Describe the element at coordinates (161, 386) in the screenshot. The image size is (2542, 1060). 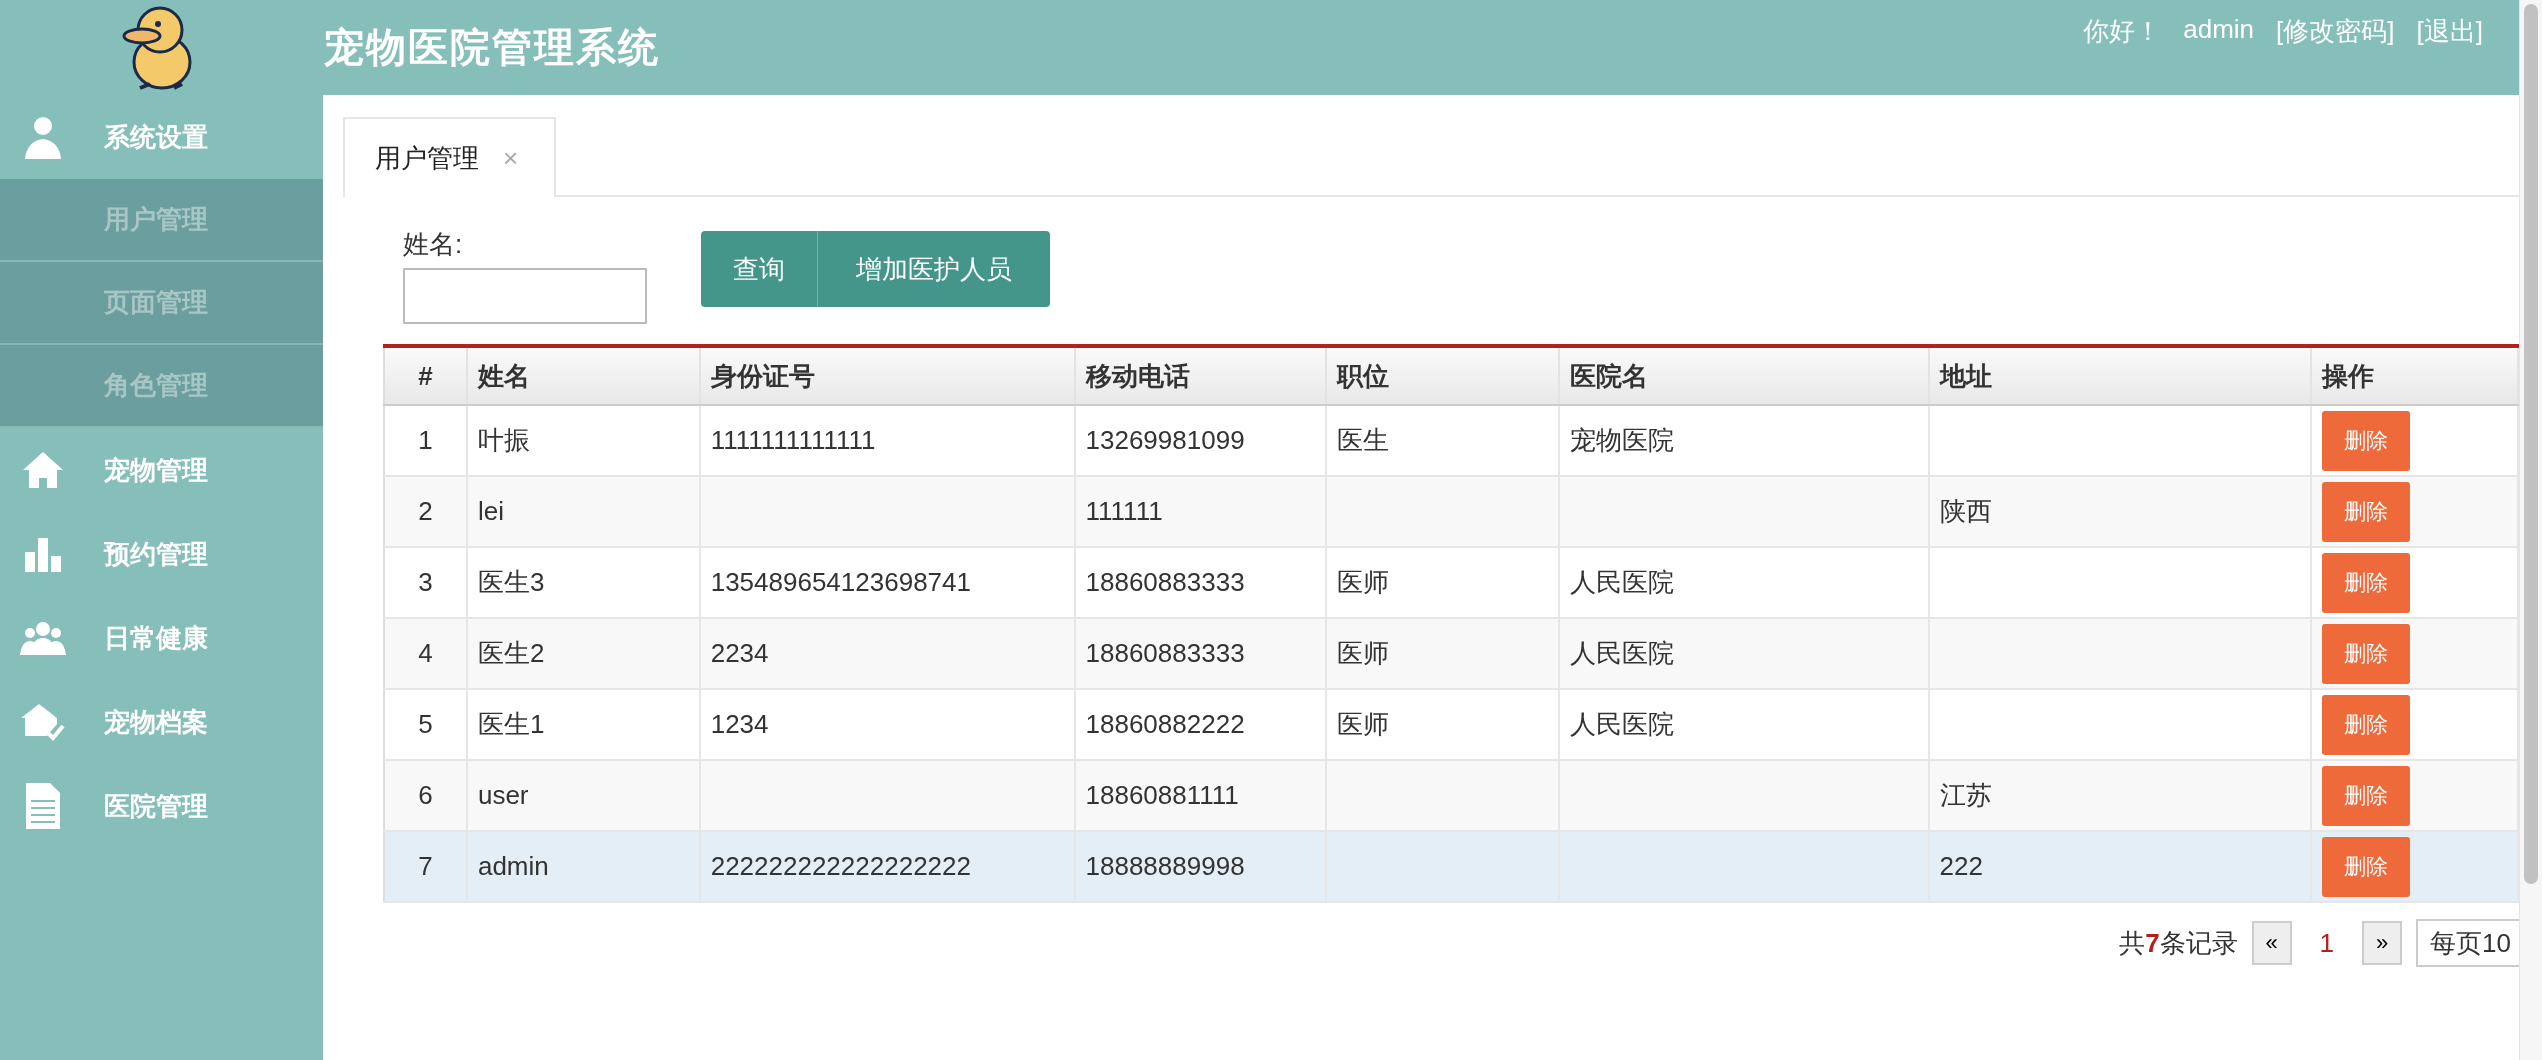
I see `sidebar-subitem: 角色管理` at that location.